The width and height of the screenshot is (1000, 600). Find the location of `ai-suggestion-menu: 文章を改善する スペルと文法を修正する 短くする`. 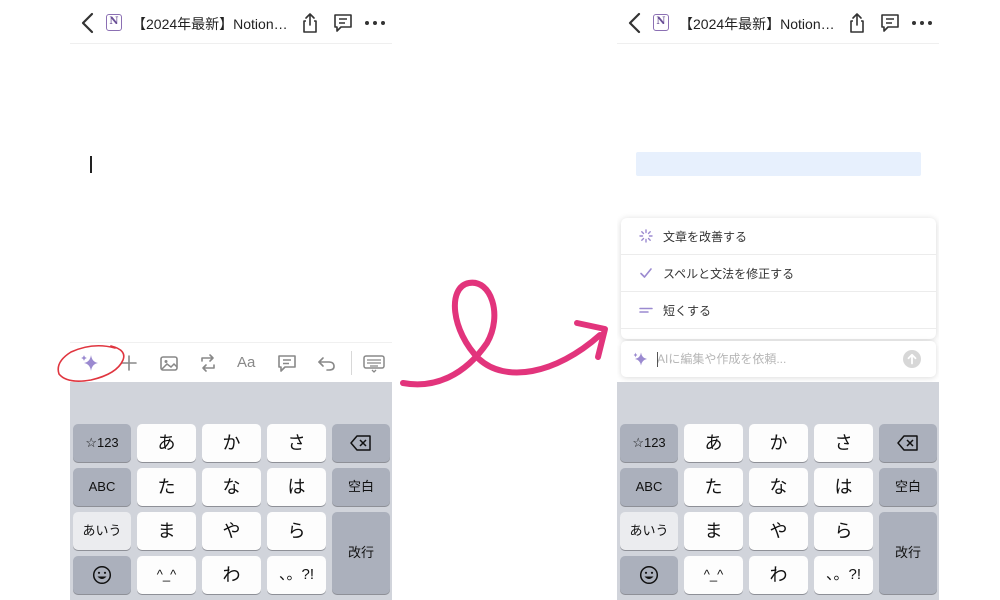

ai-suggestion-menu: 文章を改善する スペルと文法を修正する 短くする is located at coordinates (778, 278).